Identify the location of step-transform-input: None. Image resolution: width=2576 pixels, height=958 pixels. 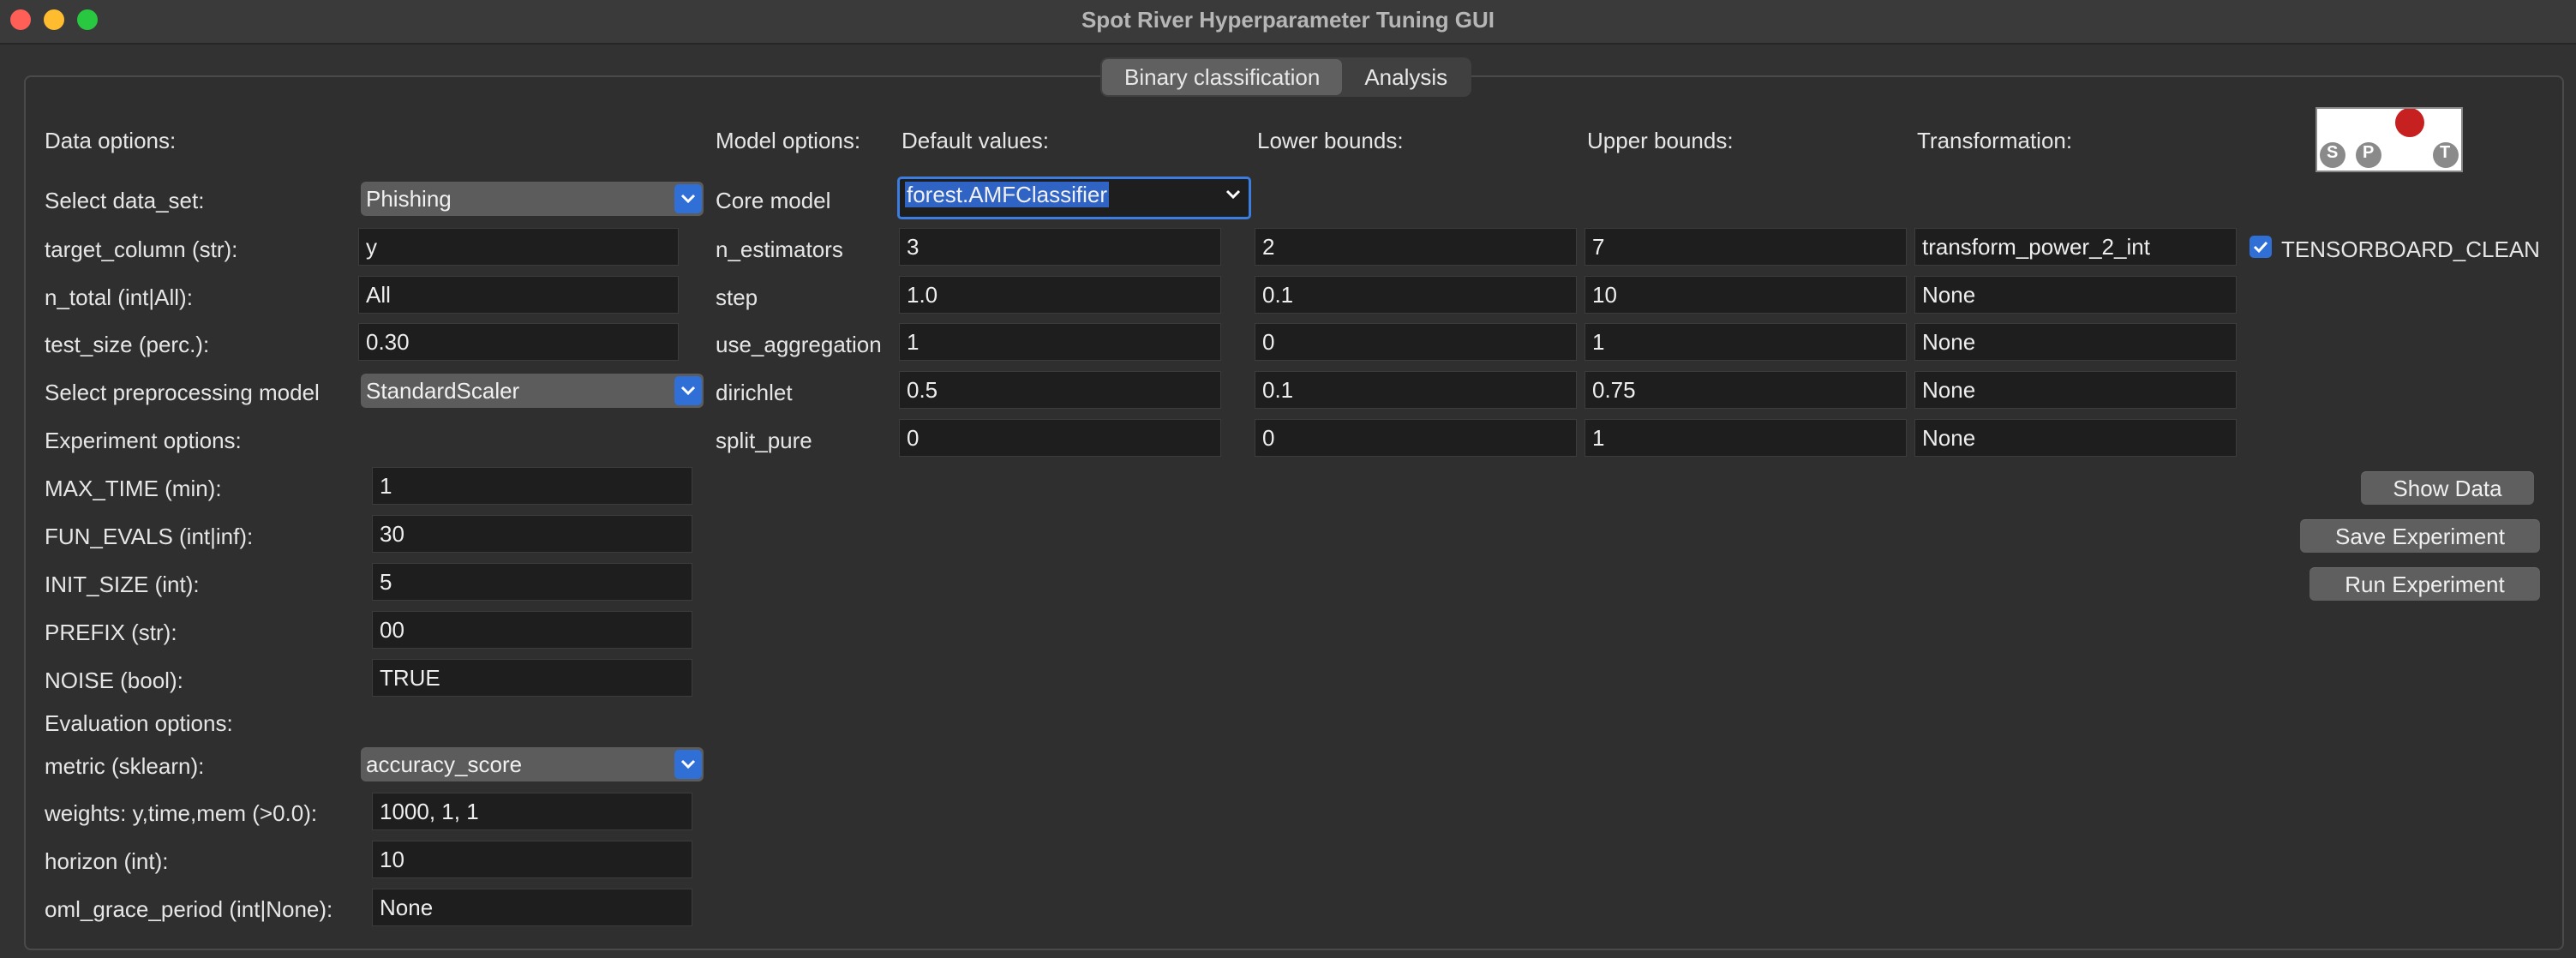
(2075, 295).